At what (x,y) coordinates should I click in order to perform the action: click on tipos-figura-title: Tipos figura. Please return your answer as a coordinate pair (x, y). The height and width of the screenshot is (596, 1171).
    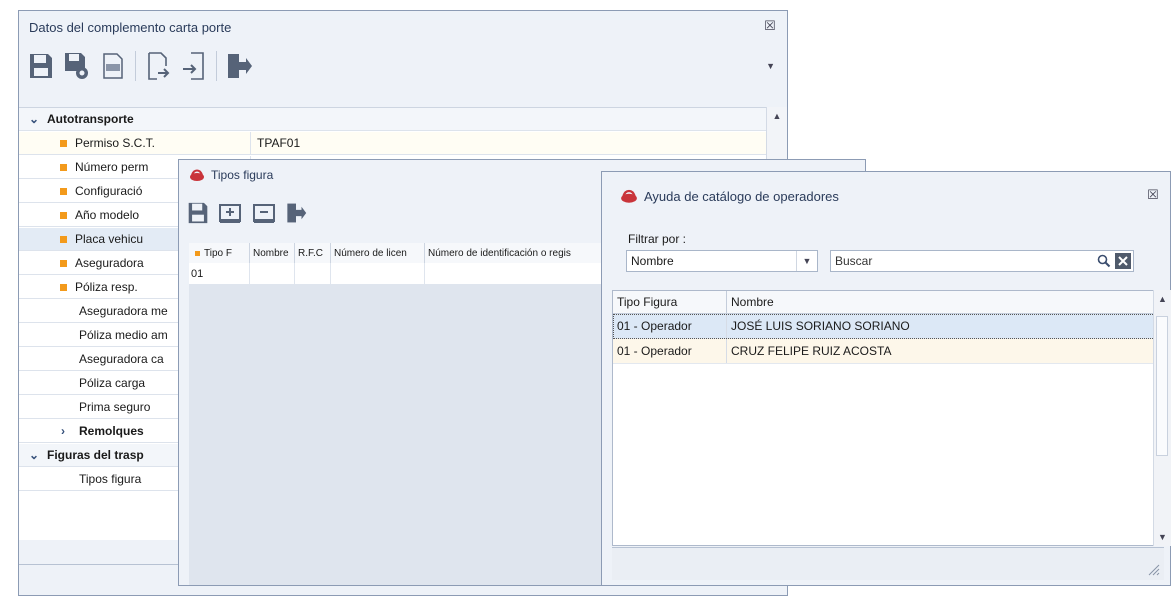
    Looking at the image, I should click on (242, 175).